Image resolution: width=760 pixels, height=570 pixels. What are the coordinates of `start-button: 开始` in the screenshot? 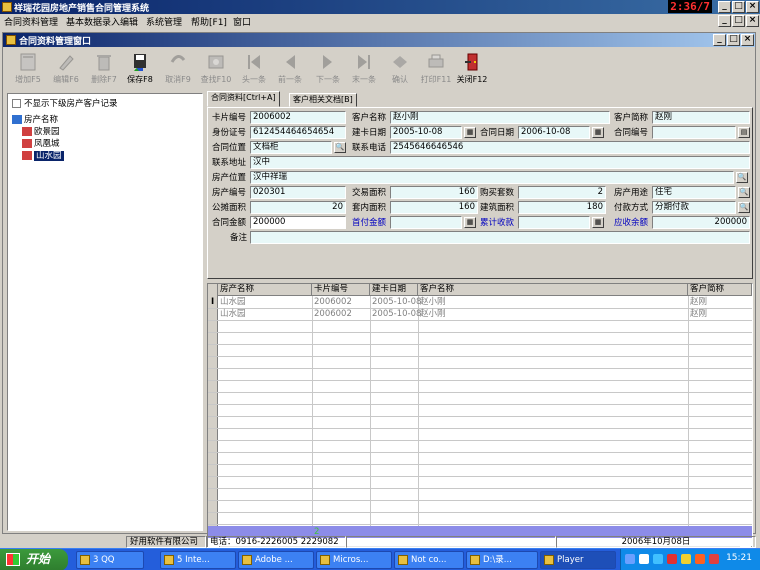 It's located at (34, 559).